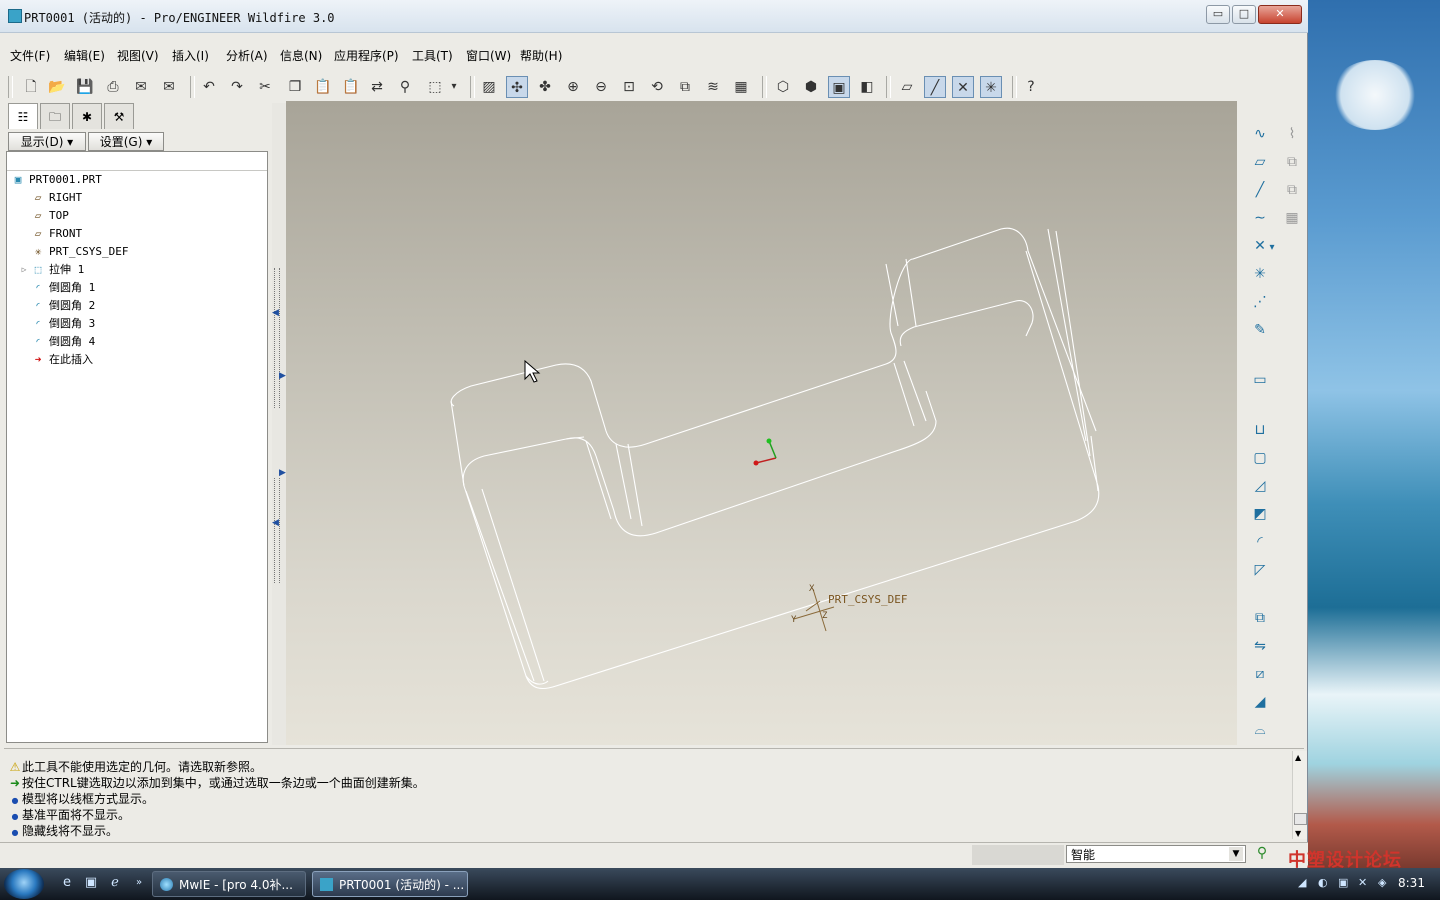 This screenshot has width=1440, height=900. I want to click on tree-item: ▷ ⬚ 拉伸 1, so click(137, 270).